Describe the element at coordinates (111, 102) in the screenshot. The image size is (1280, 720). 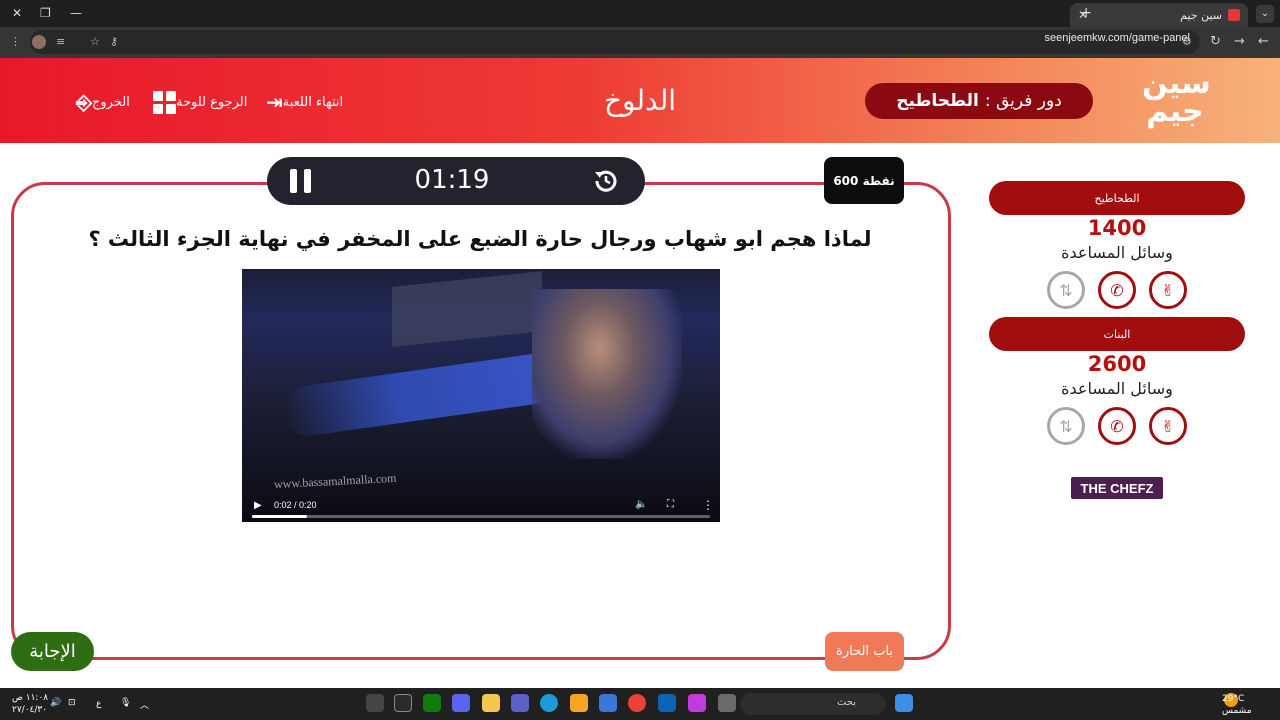
I see `exit-label: الخروج` at that location.